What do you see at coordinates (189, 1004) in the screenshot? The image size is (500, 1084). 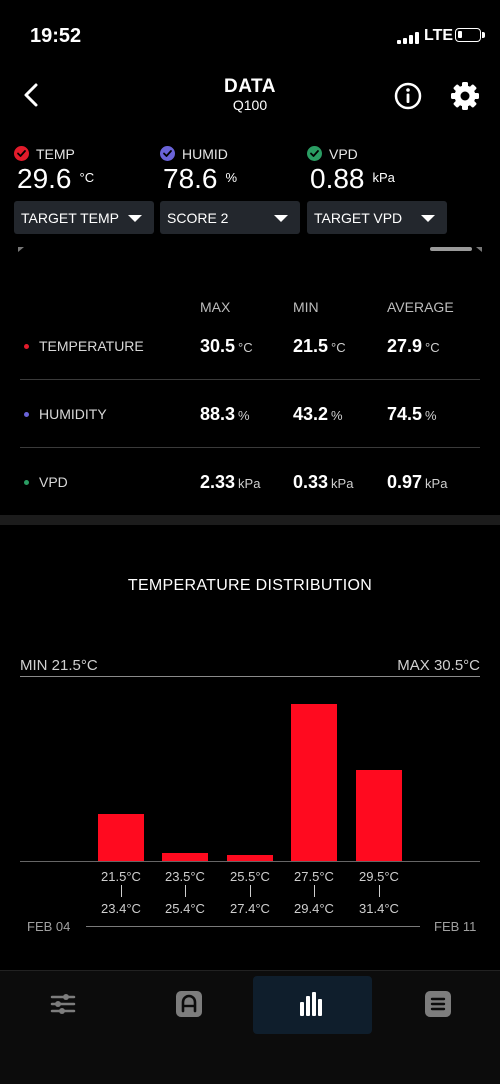 I see `gauge-icon` at bounding box center [189, 1004].